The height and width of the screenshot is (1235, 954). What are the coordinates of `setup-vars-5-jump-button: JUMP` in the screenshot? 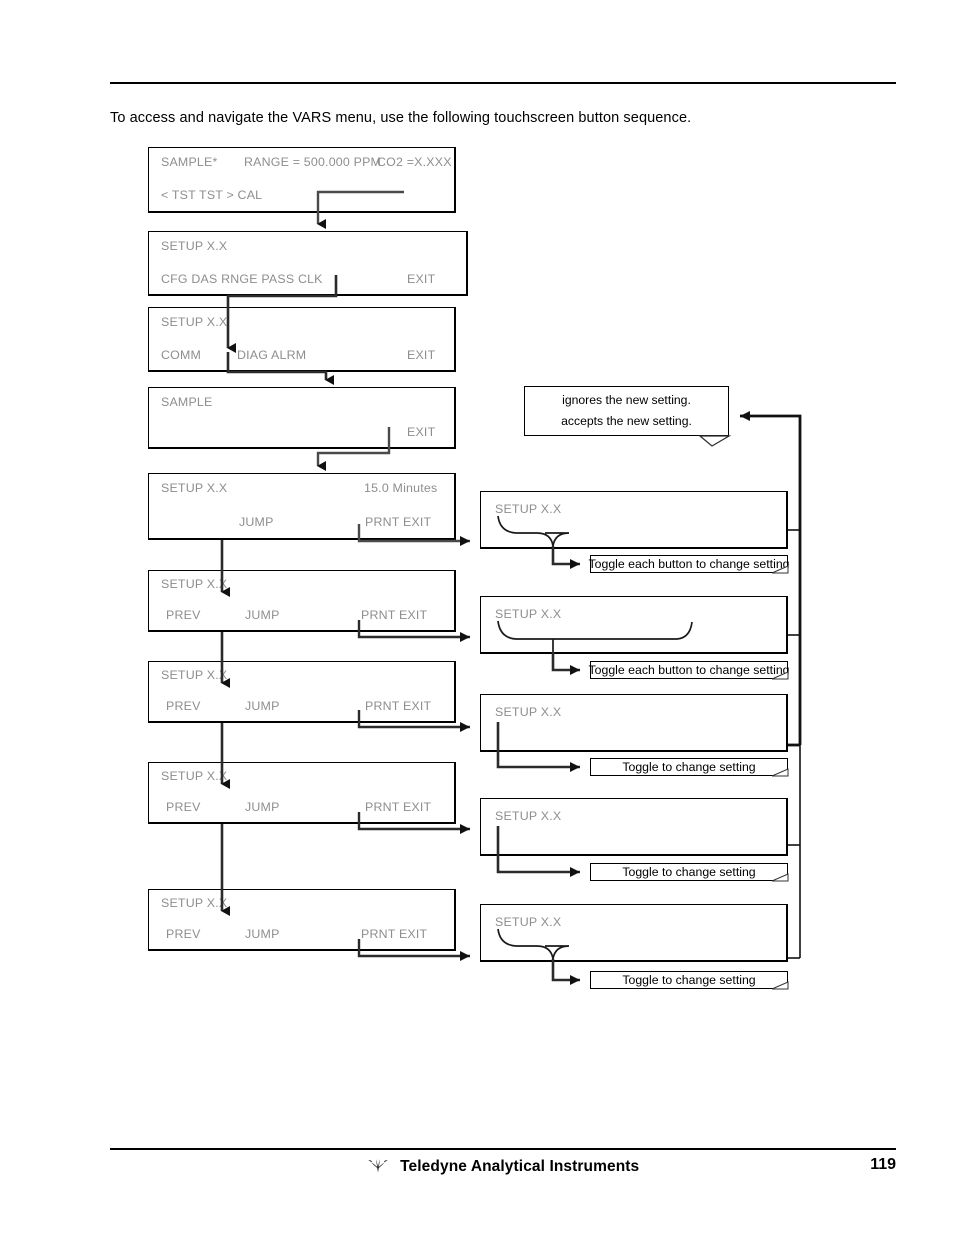 It's located at (262, 934).